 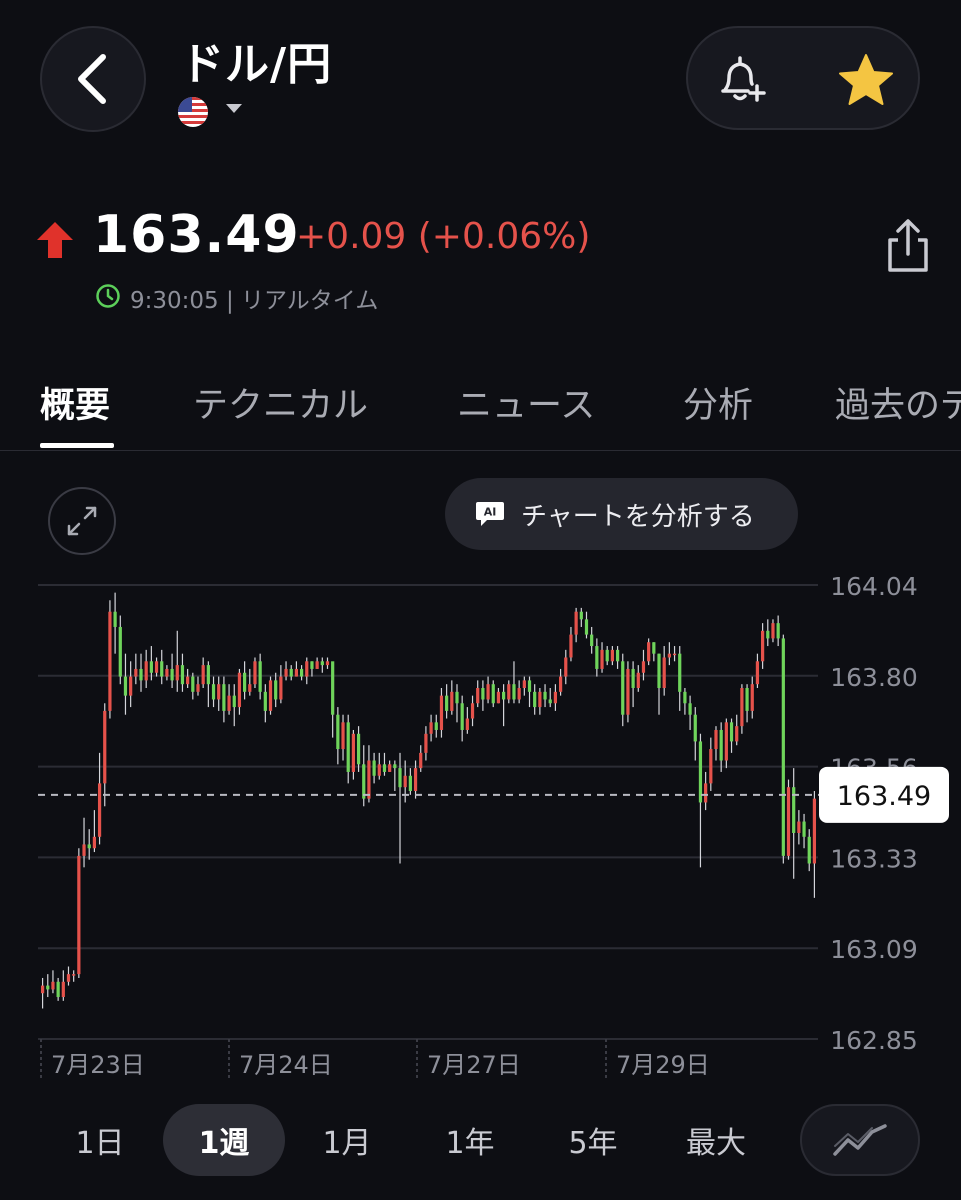 I want to click on chart-type-button, so click(x=860, y=1140).